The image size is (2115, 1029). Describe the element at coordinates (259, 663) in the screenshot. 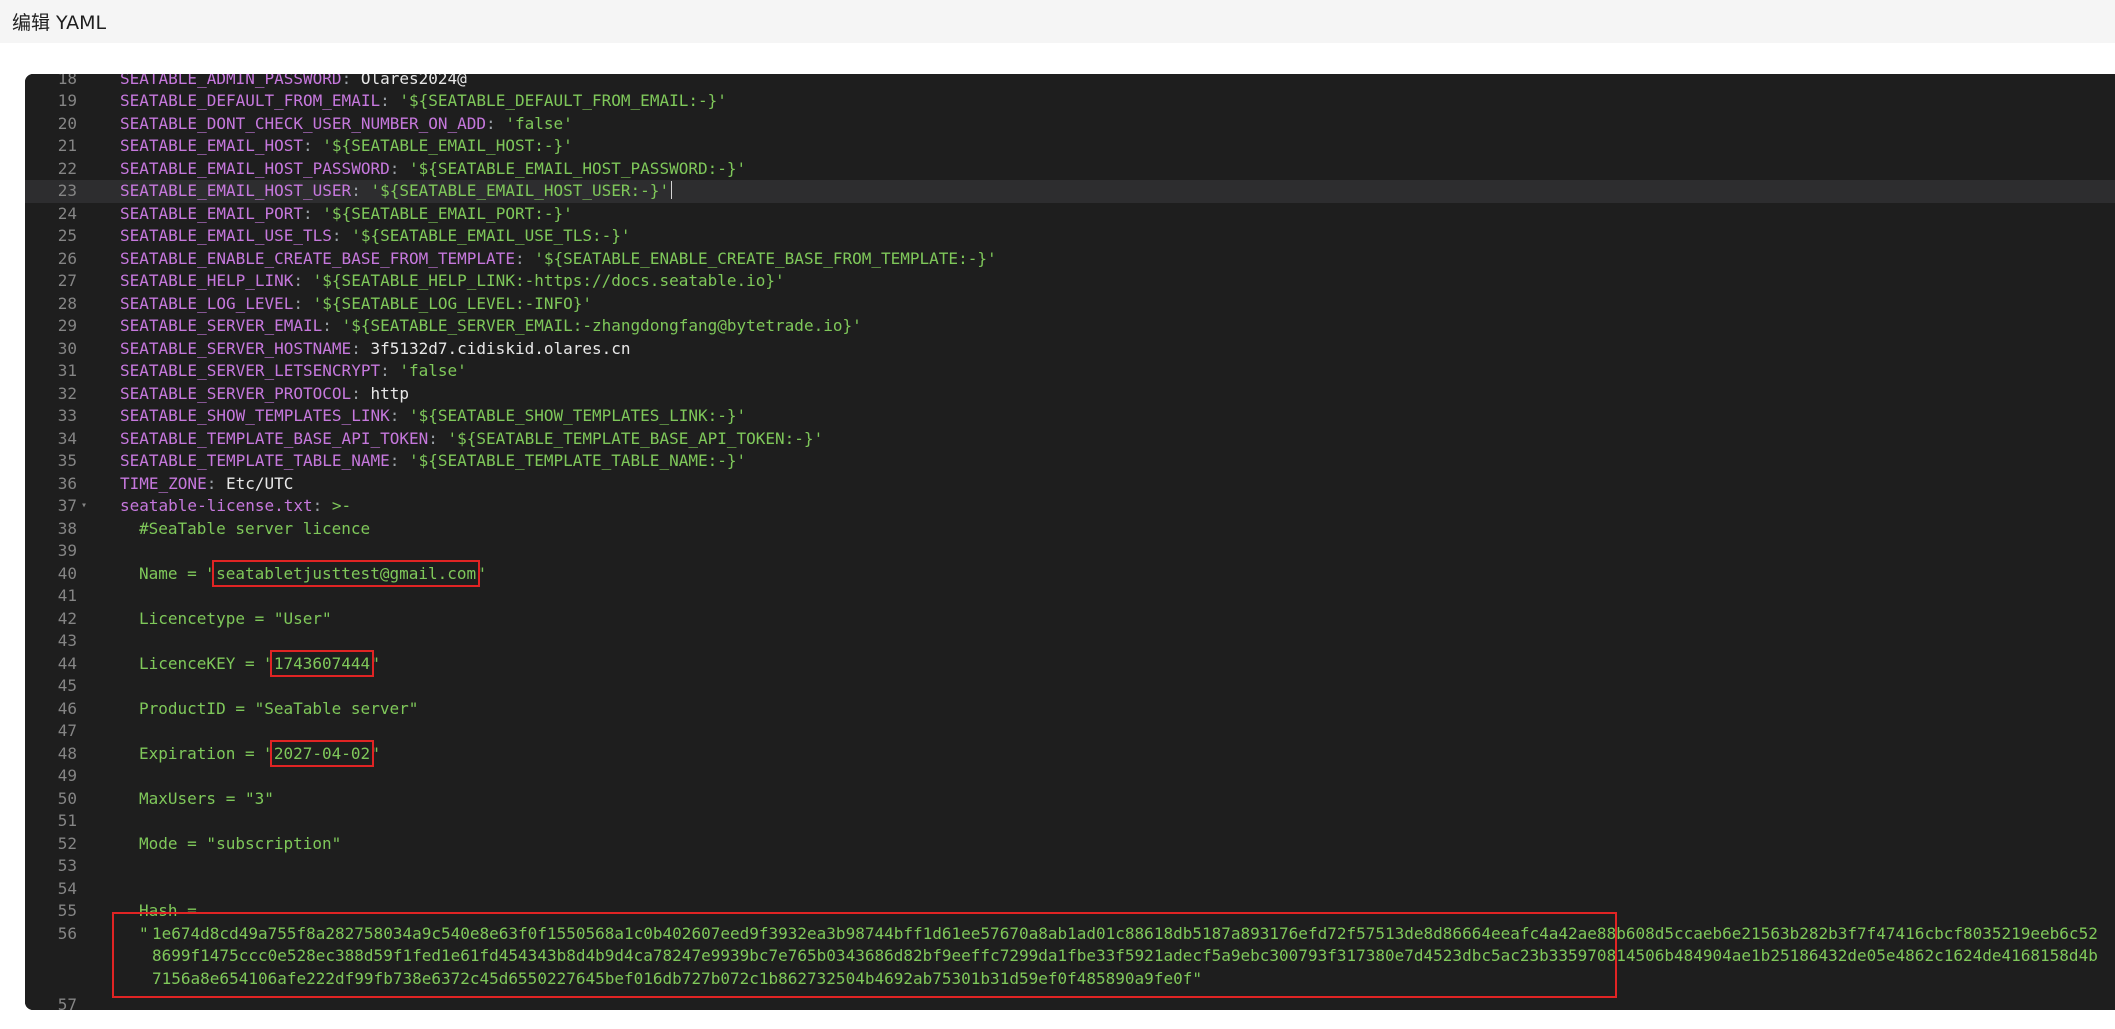

I see `line-content: LicenceKEY = "1743607444"` at that location.